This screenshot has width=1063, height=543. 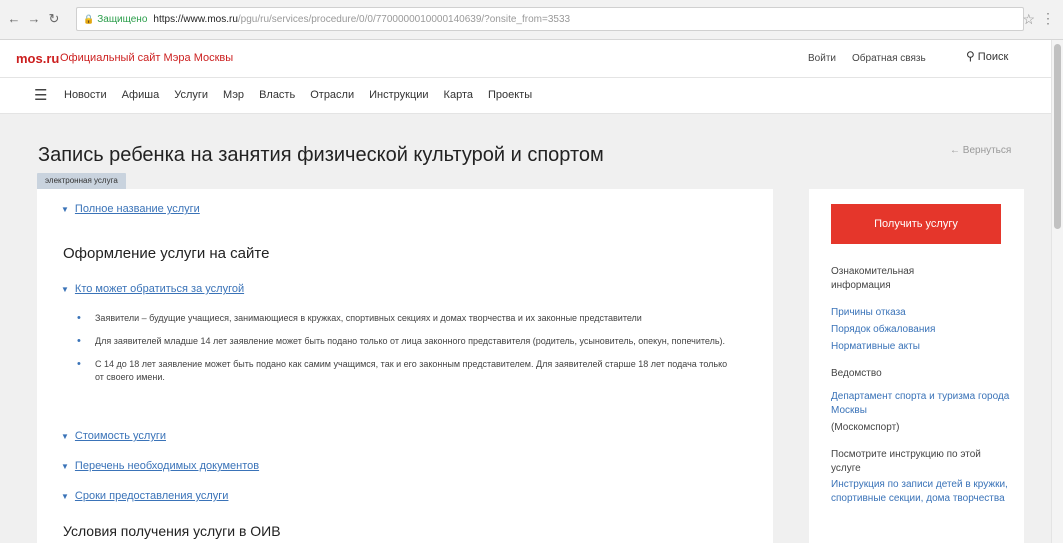 What do you see at coordinates (34, 19) in the screenshot?
I see `forward-arrow-icon: →` at bounding box center [34, 19].